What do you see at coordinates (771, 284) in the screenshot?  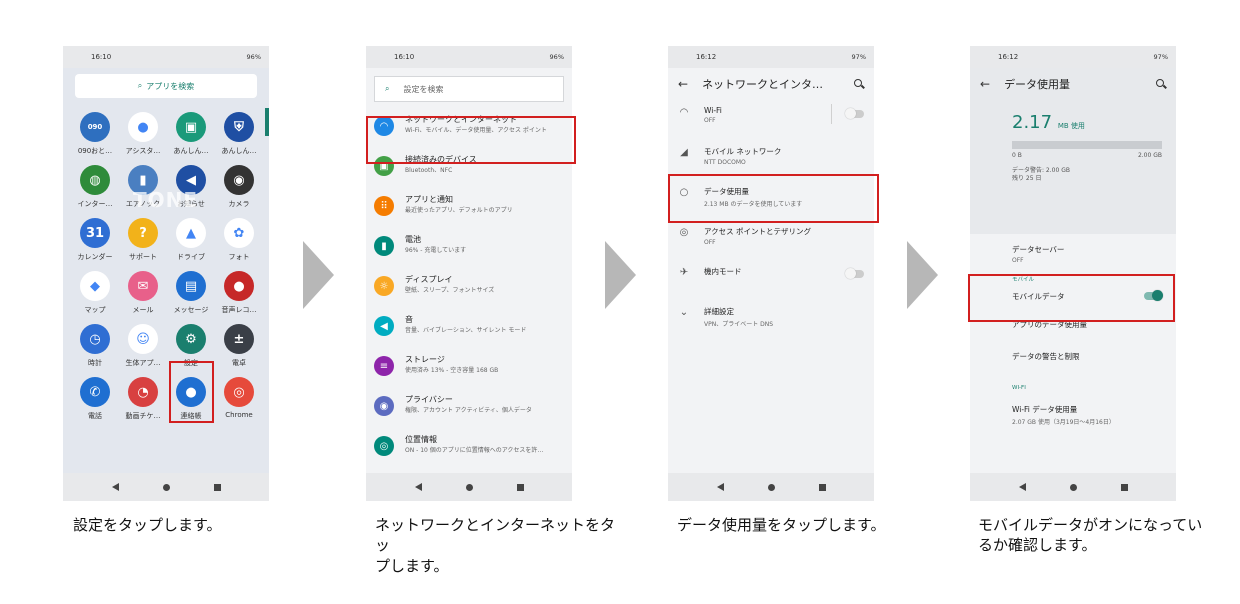 I see `network-item: ✈ 機内モード` at bounding box center [771, 284].